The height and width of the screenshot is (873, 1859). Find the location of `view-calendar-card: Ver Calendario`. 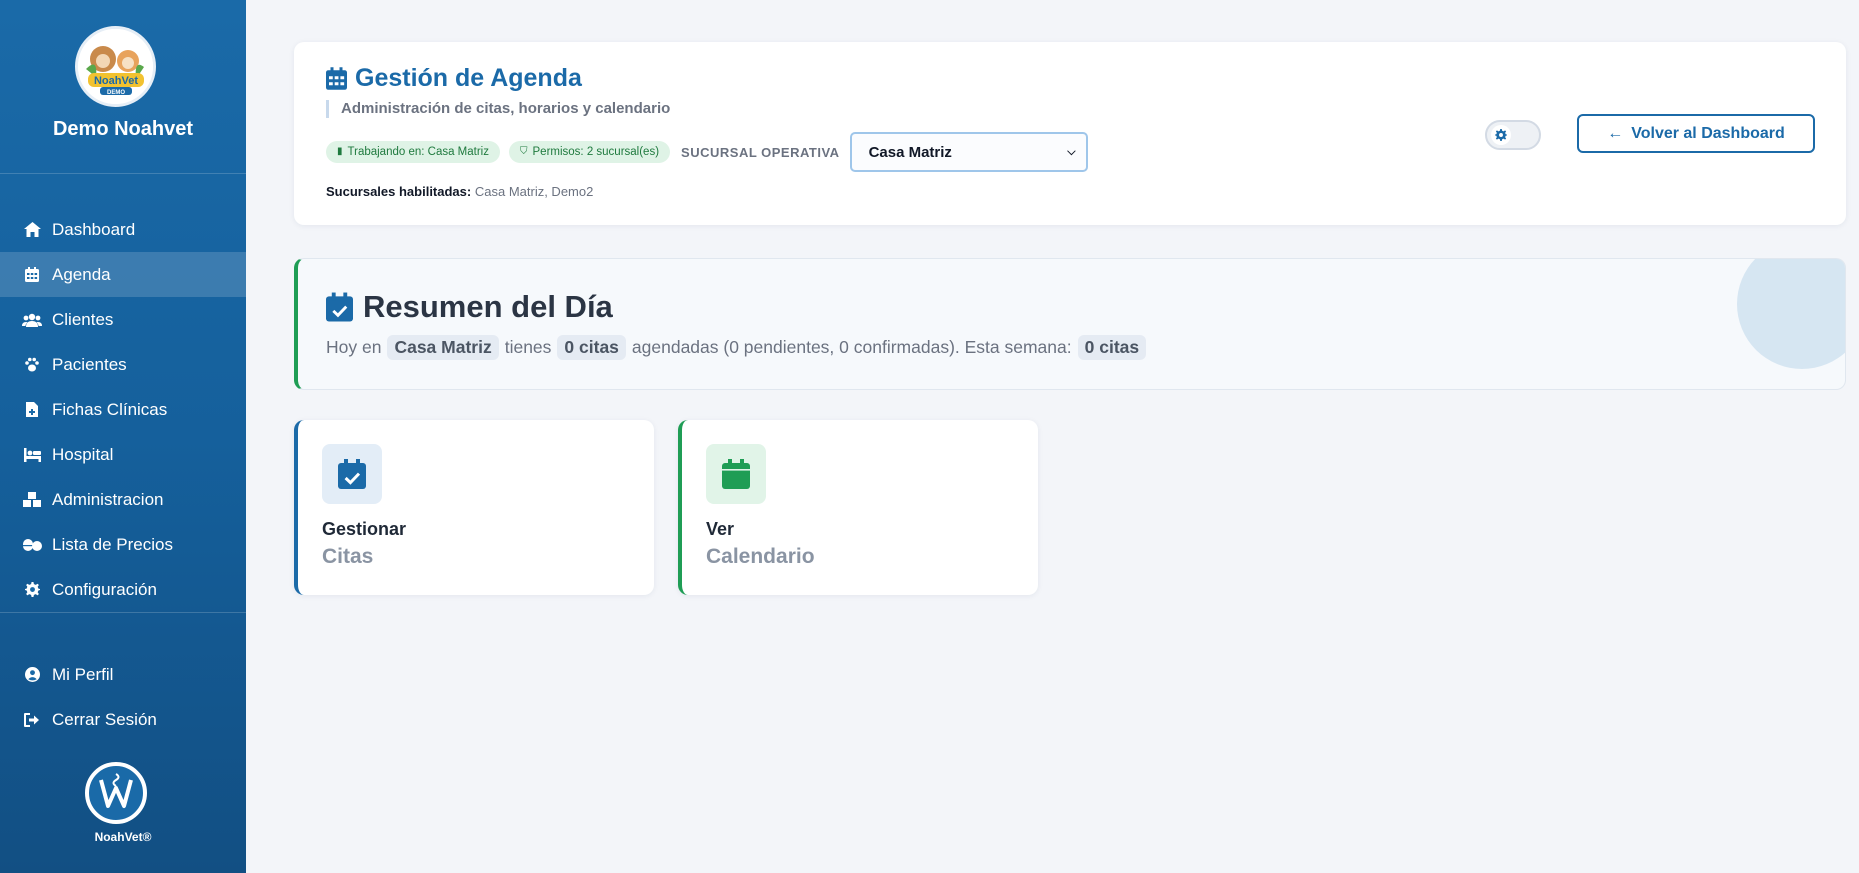

view-calendar-card: Ver Calendario is located at coordinates (858, 507).